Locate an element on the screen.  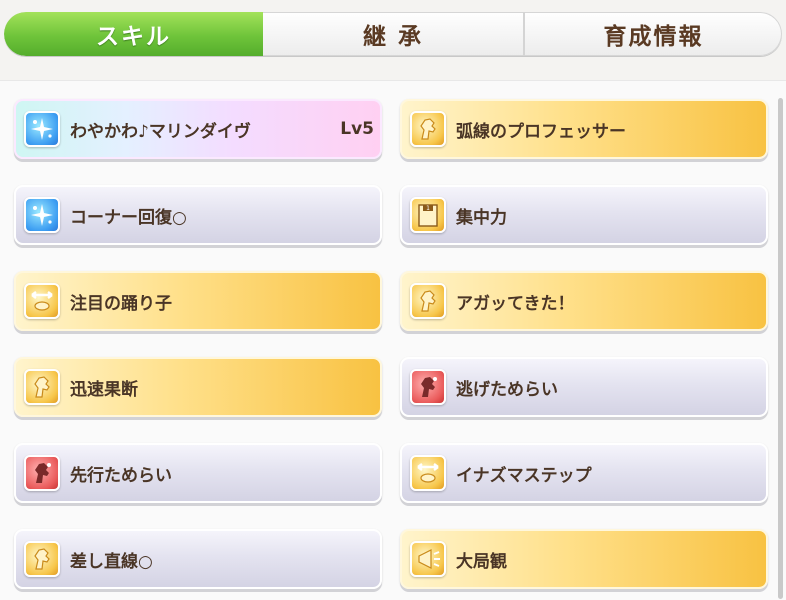
skill-card: イナズマステップ is located at coordinates (584, 473).